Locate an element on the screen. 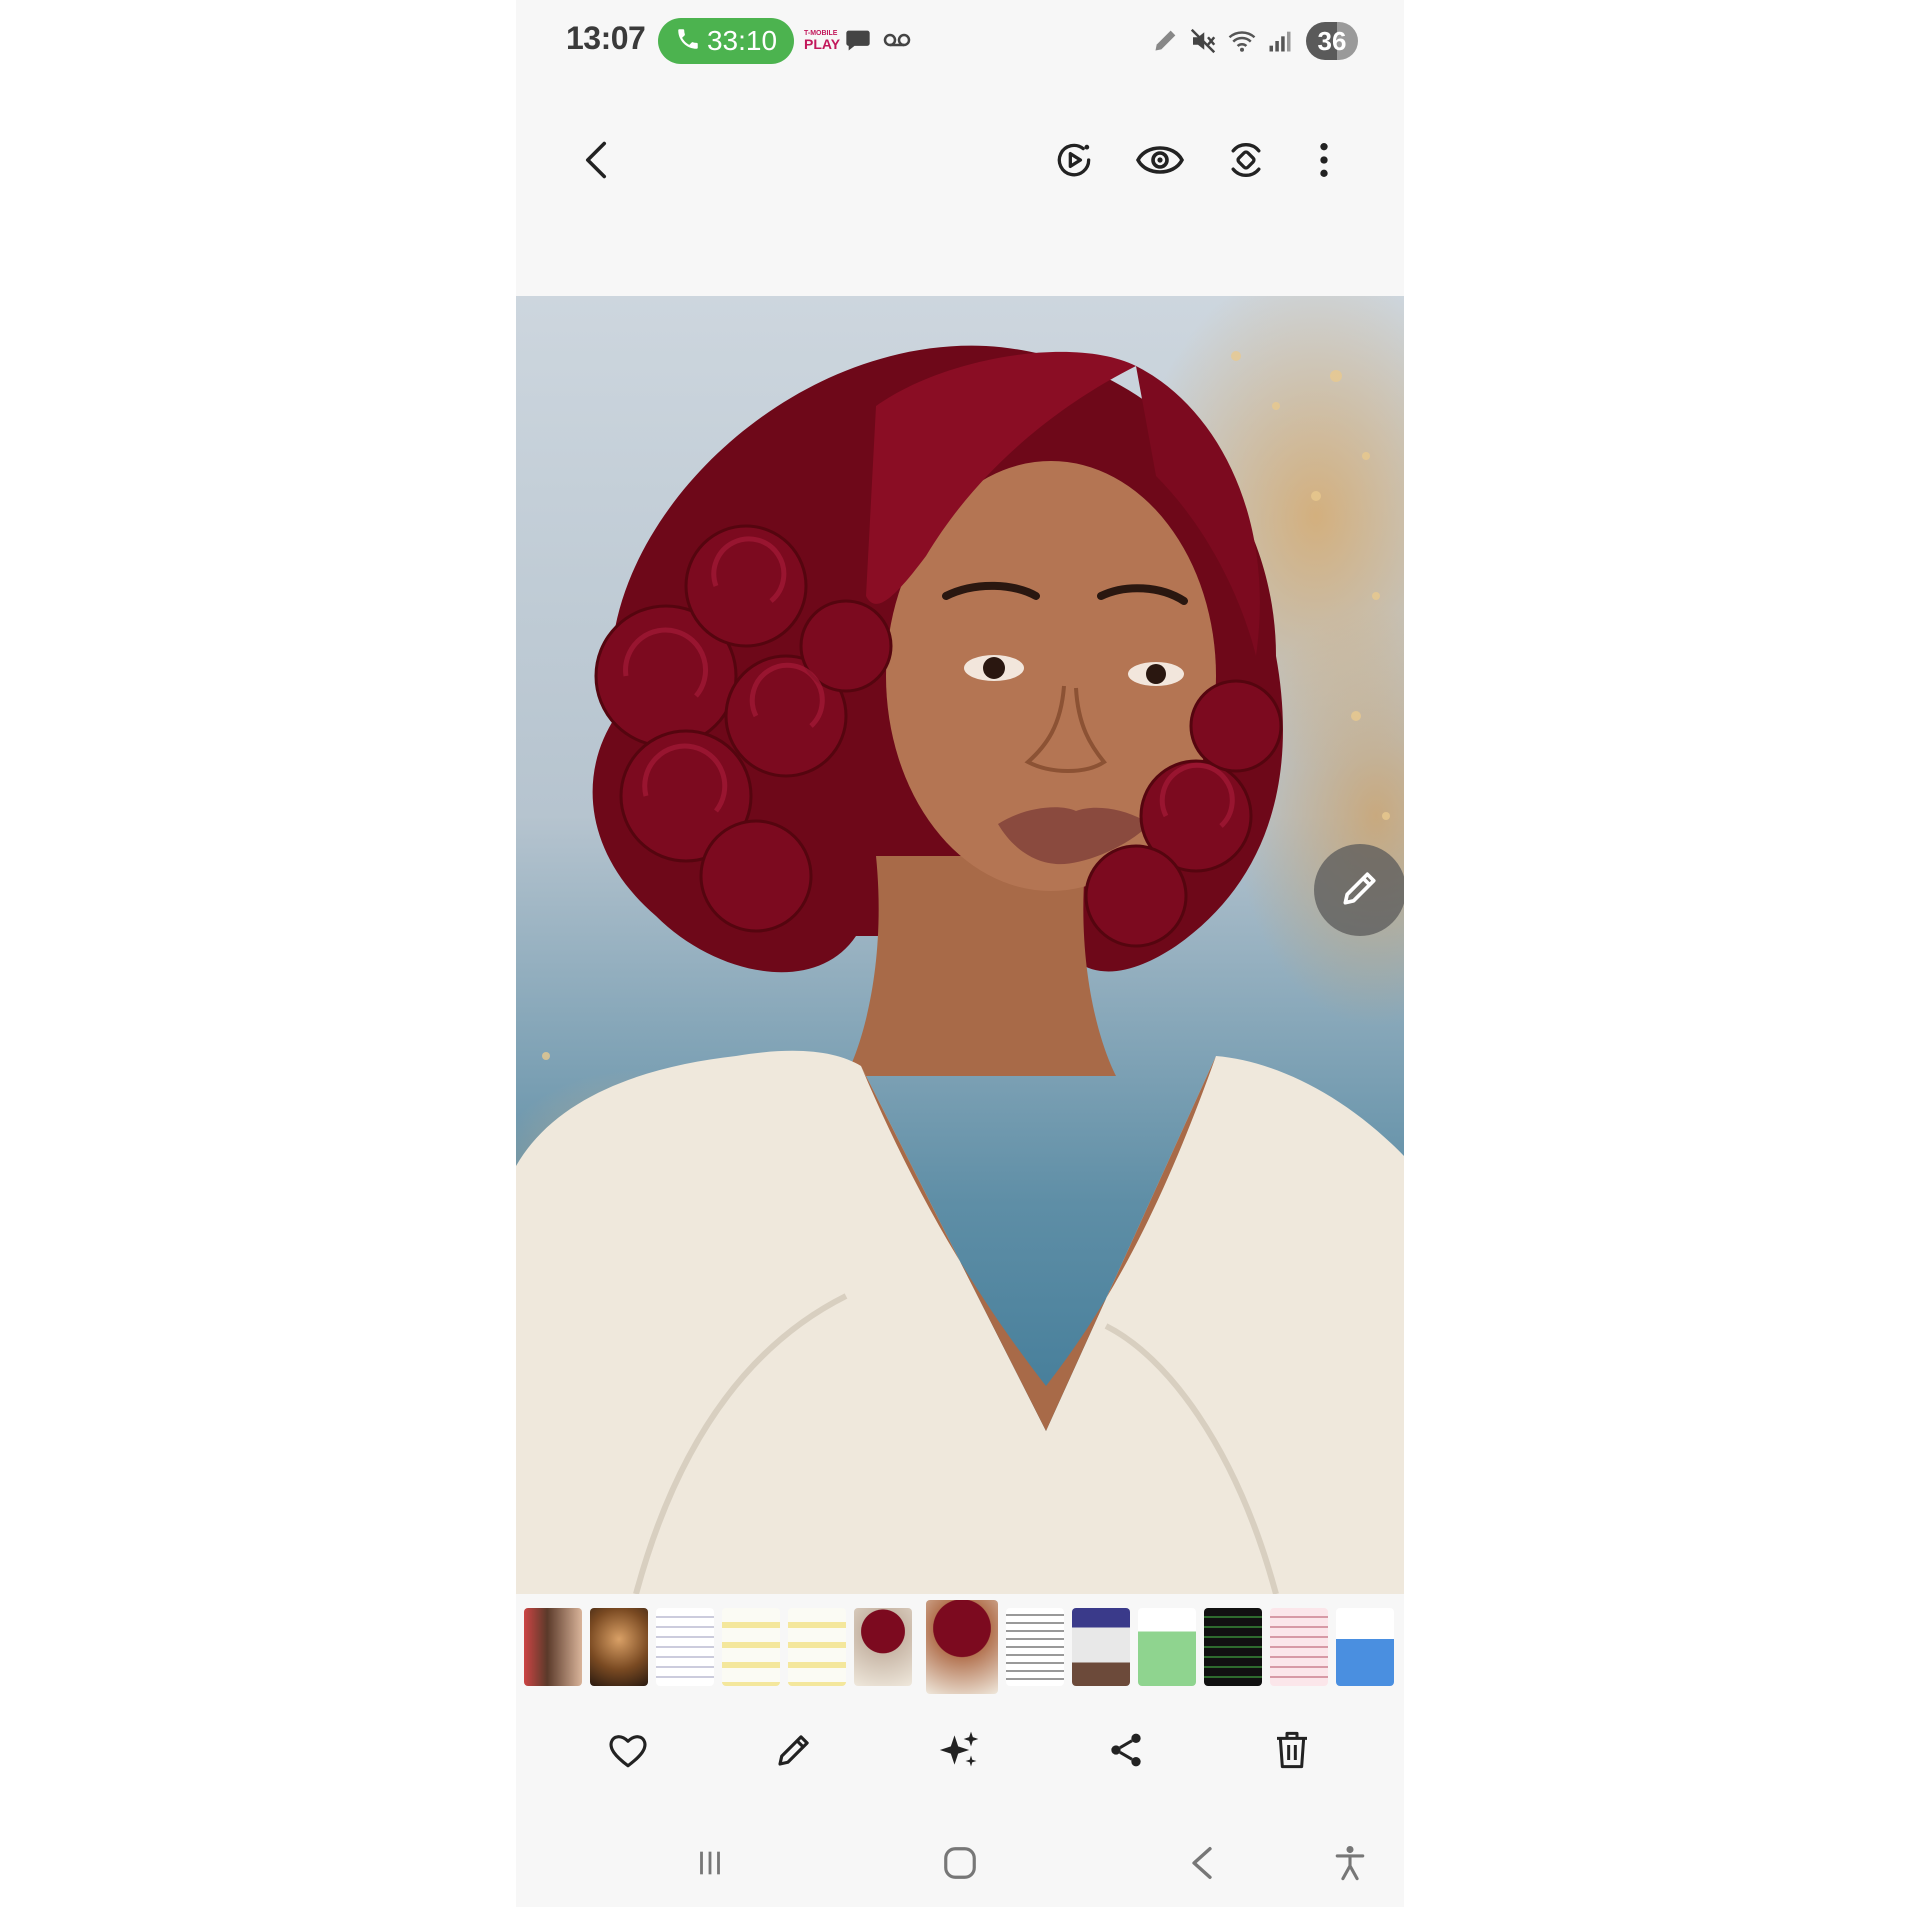  phone-icon is located at coordinates (688, 41).